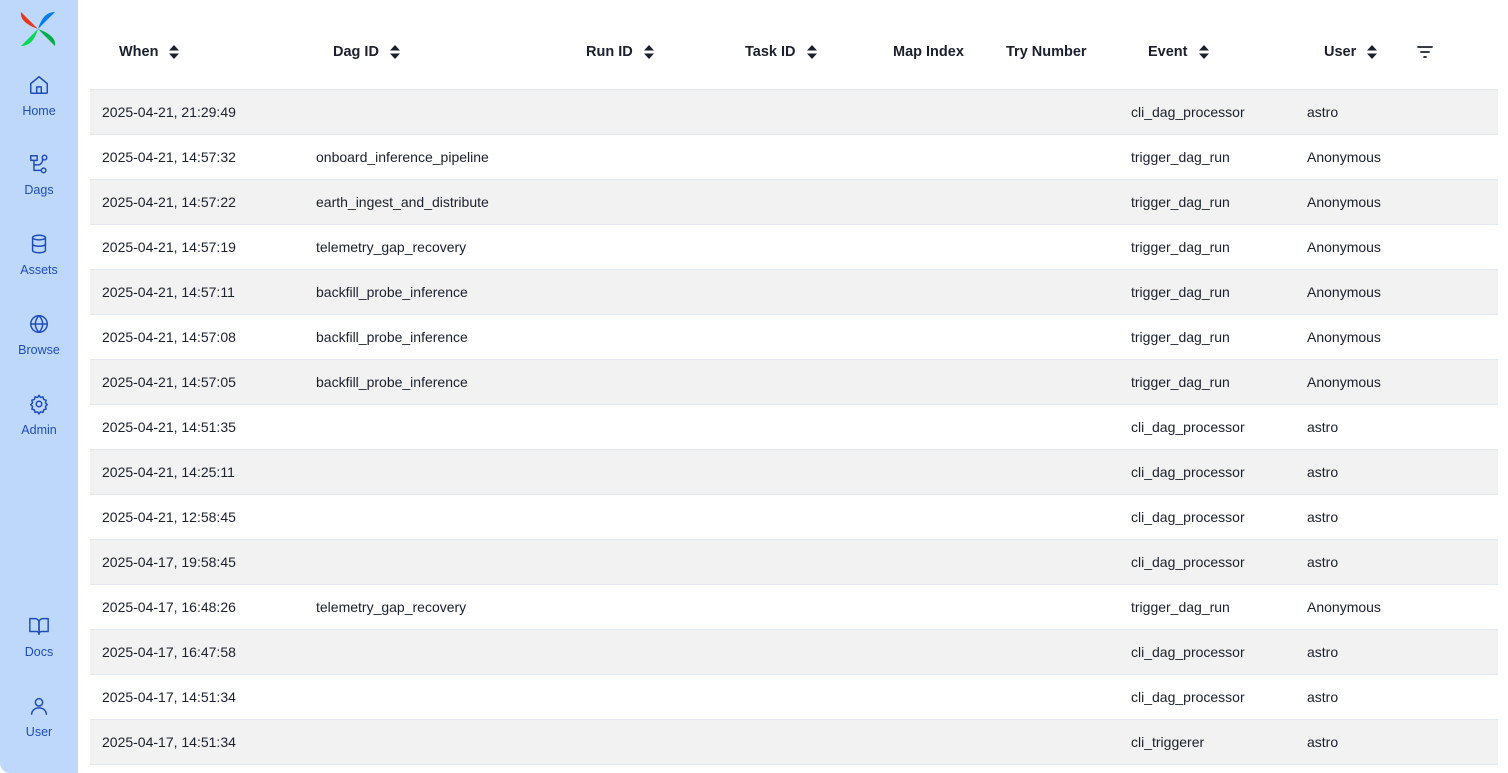 The width and height of the screenshot is (1508, 773). What do you see at coordinates (609, 52) in the screenshot?
I see `column-label: Run ID` at bounding box center [609, 52].